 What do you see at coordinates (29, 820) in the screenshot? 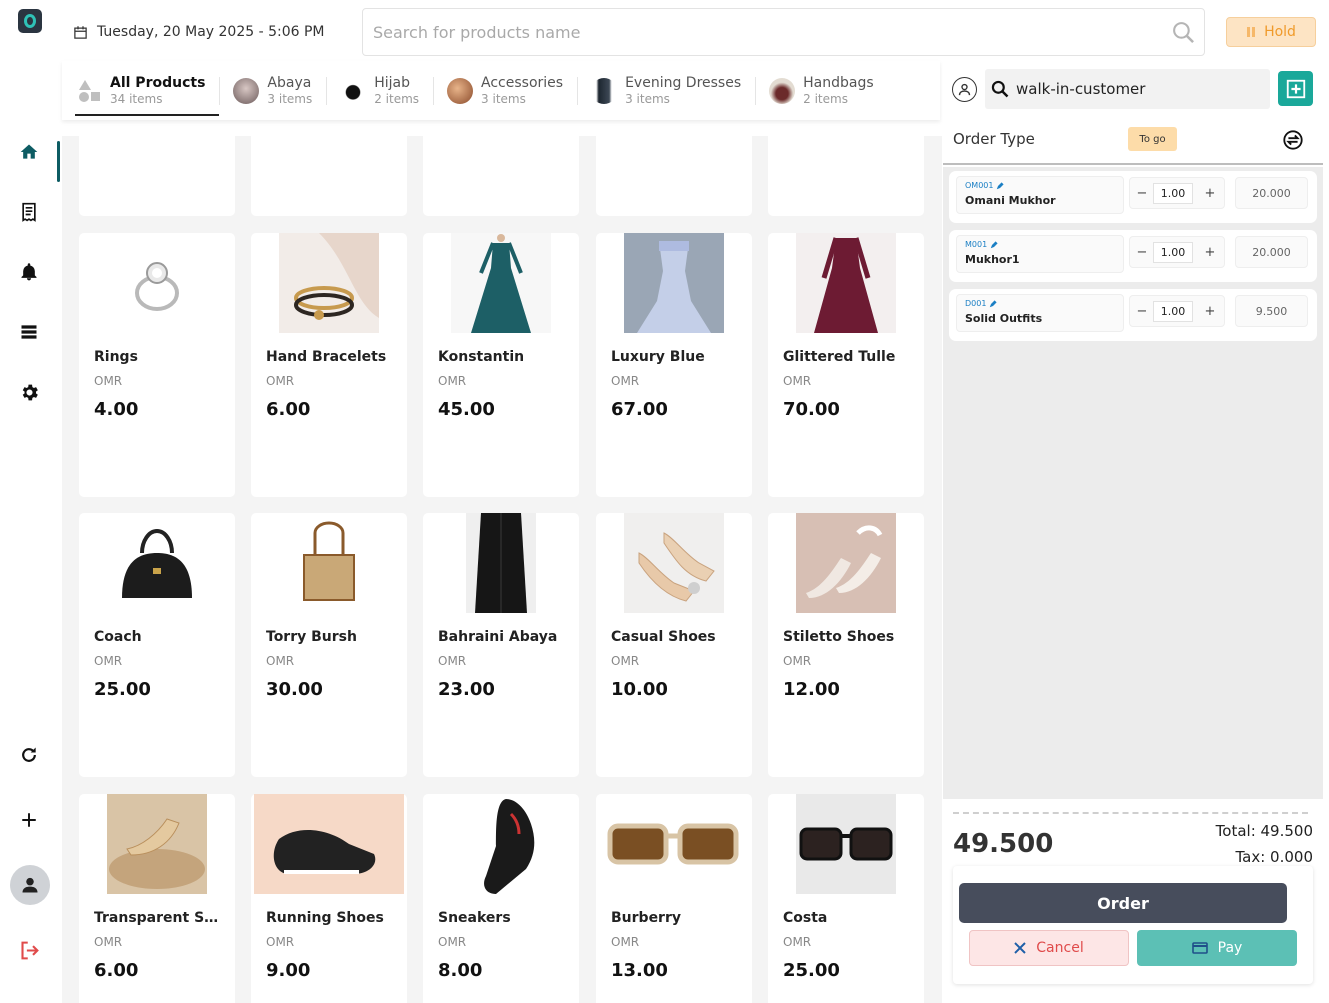
I see `plus-icon` at bounding box center [29, 820].